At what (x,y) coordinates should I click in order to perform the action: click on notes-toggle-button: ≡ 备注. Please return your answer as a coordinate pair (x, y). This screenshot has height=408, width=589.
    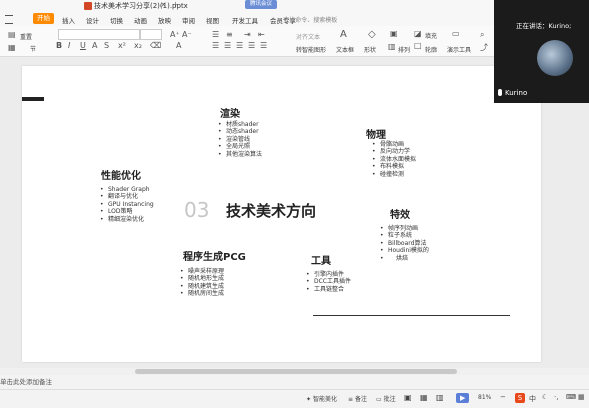
    Looking at the image, I should click on (357, 398).